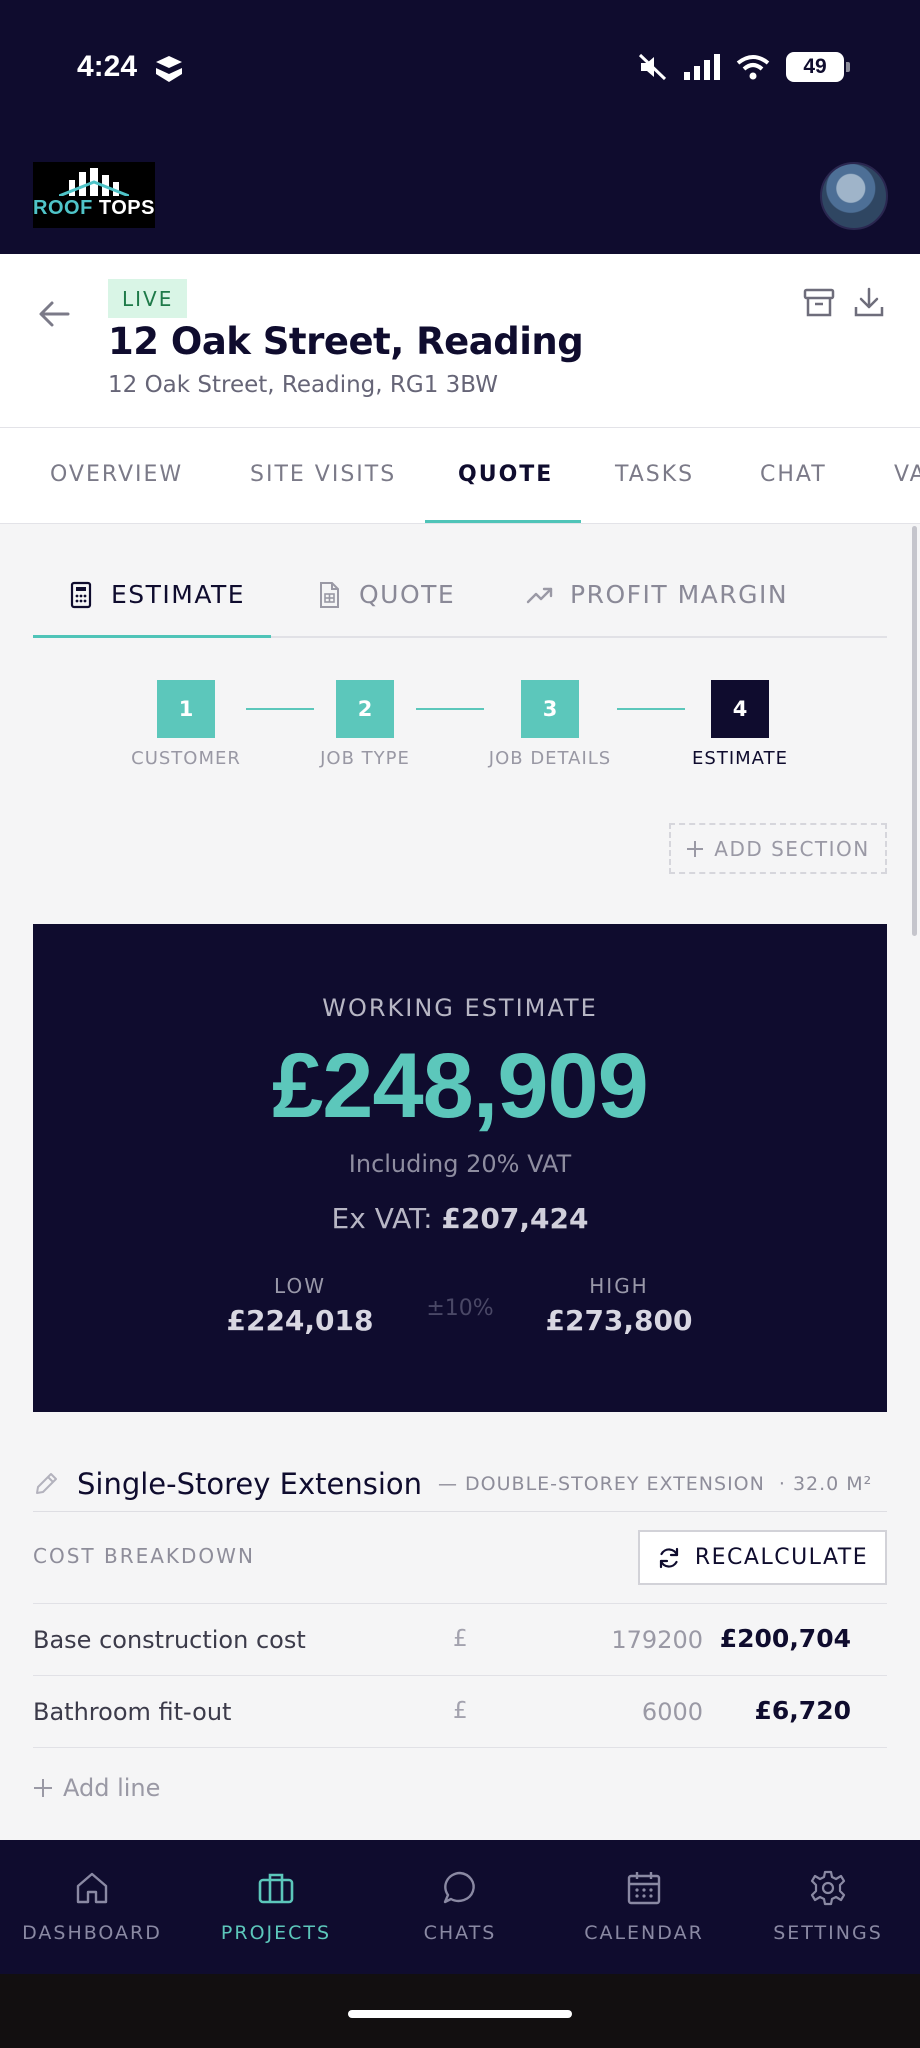 The image size is (920, 2048). I want to click on trending-up-icon, so click(539, 595).